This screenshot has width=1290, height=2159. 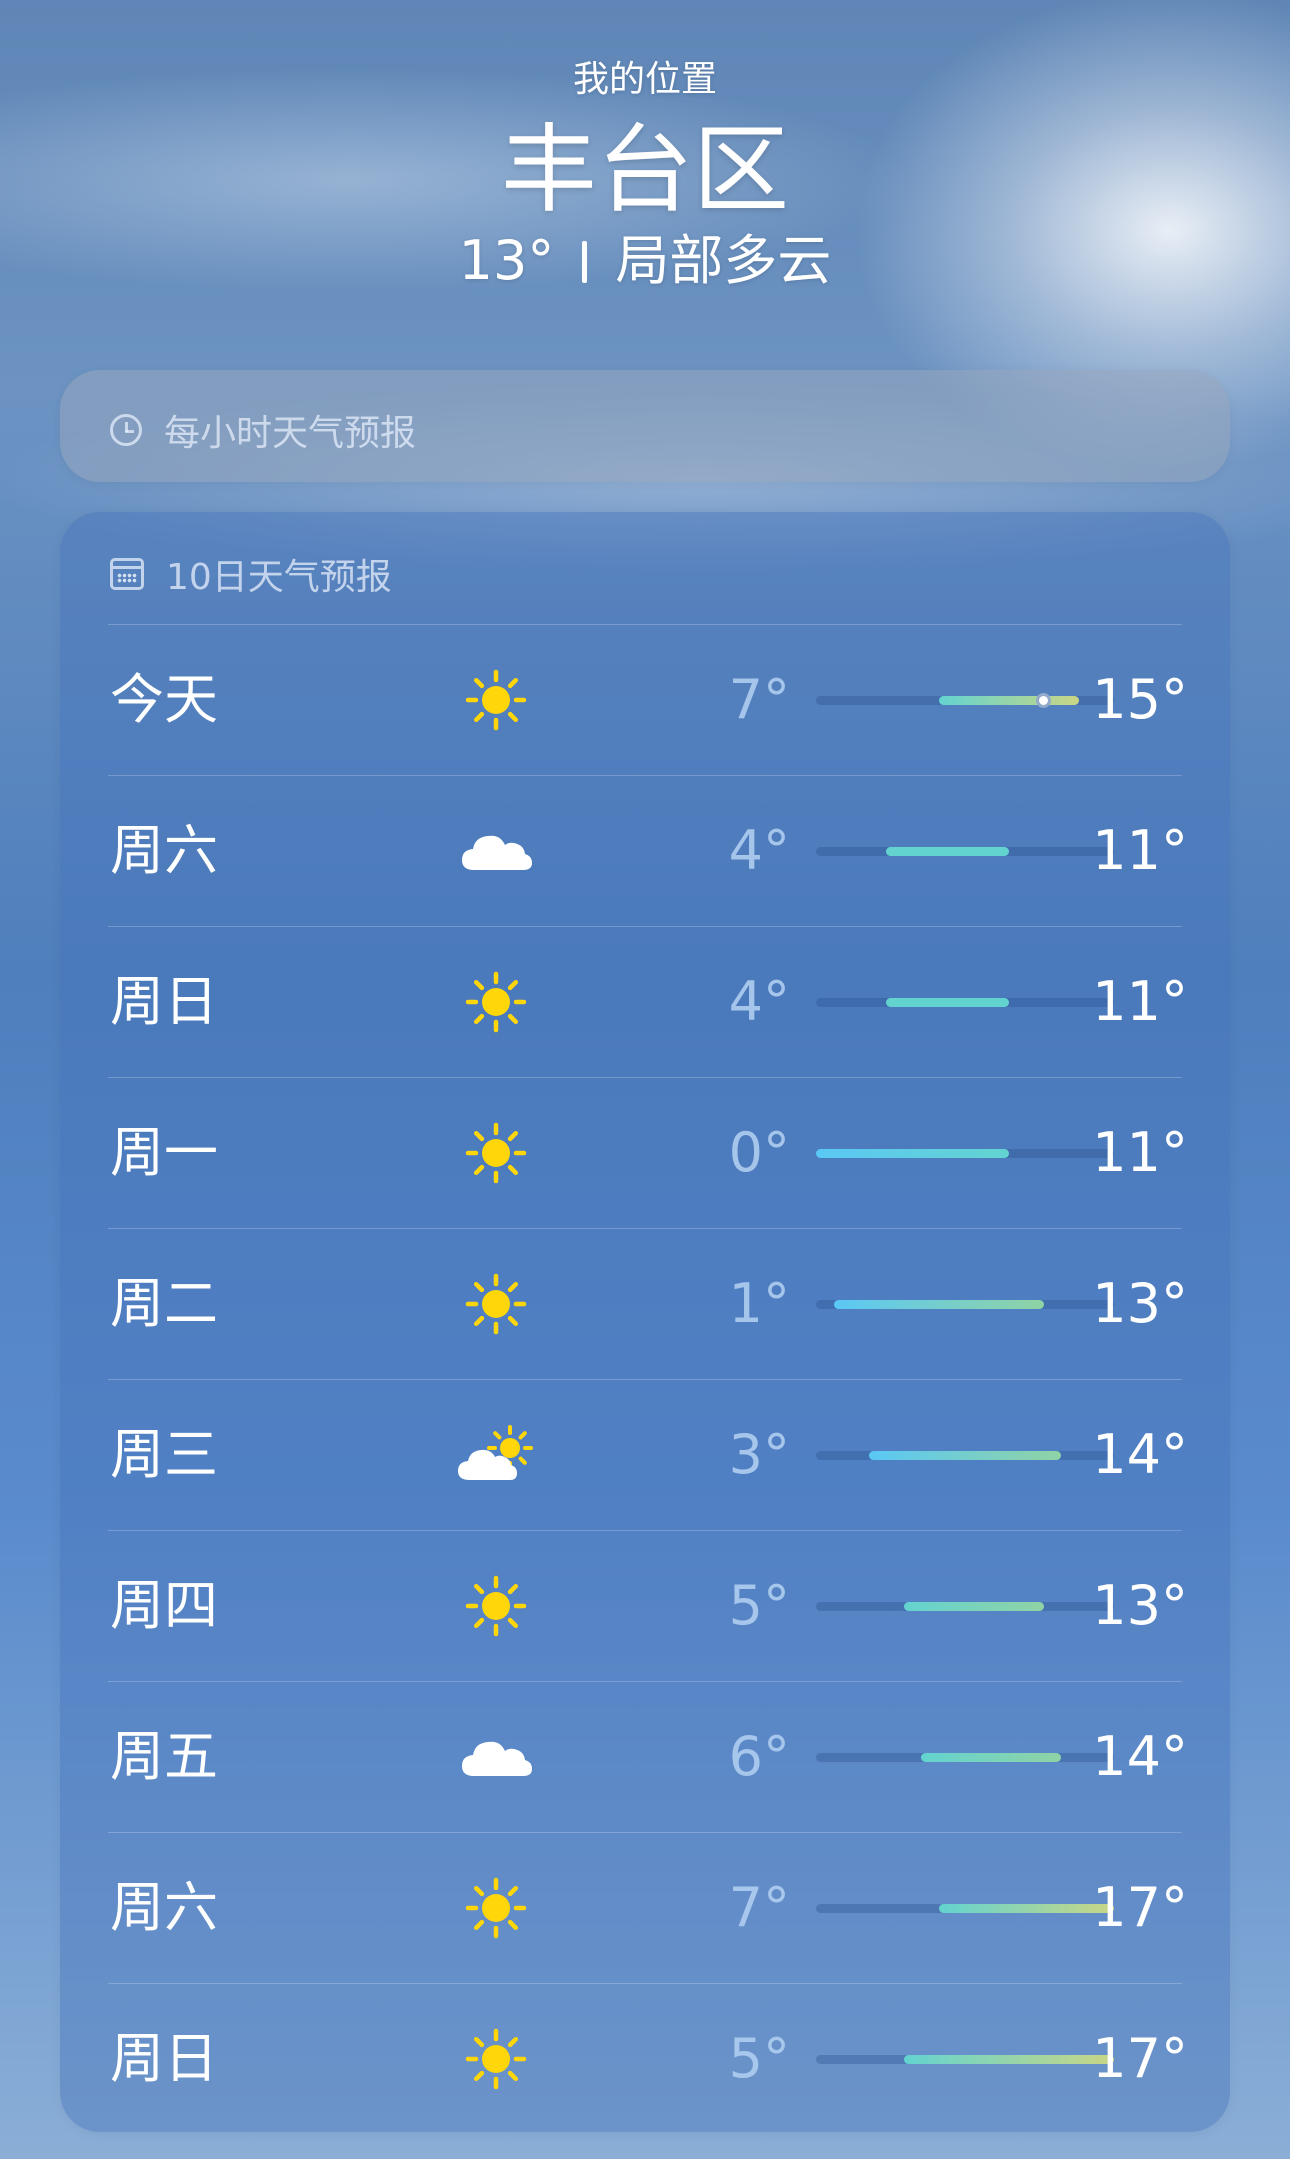 What do you see at coordinates (648, 1001) in the screenshot?
I see `forecast-row: 周日 4° 11°` at bounding box center [648, 1001].